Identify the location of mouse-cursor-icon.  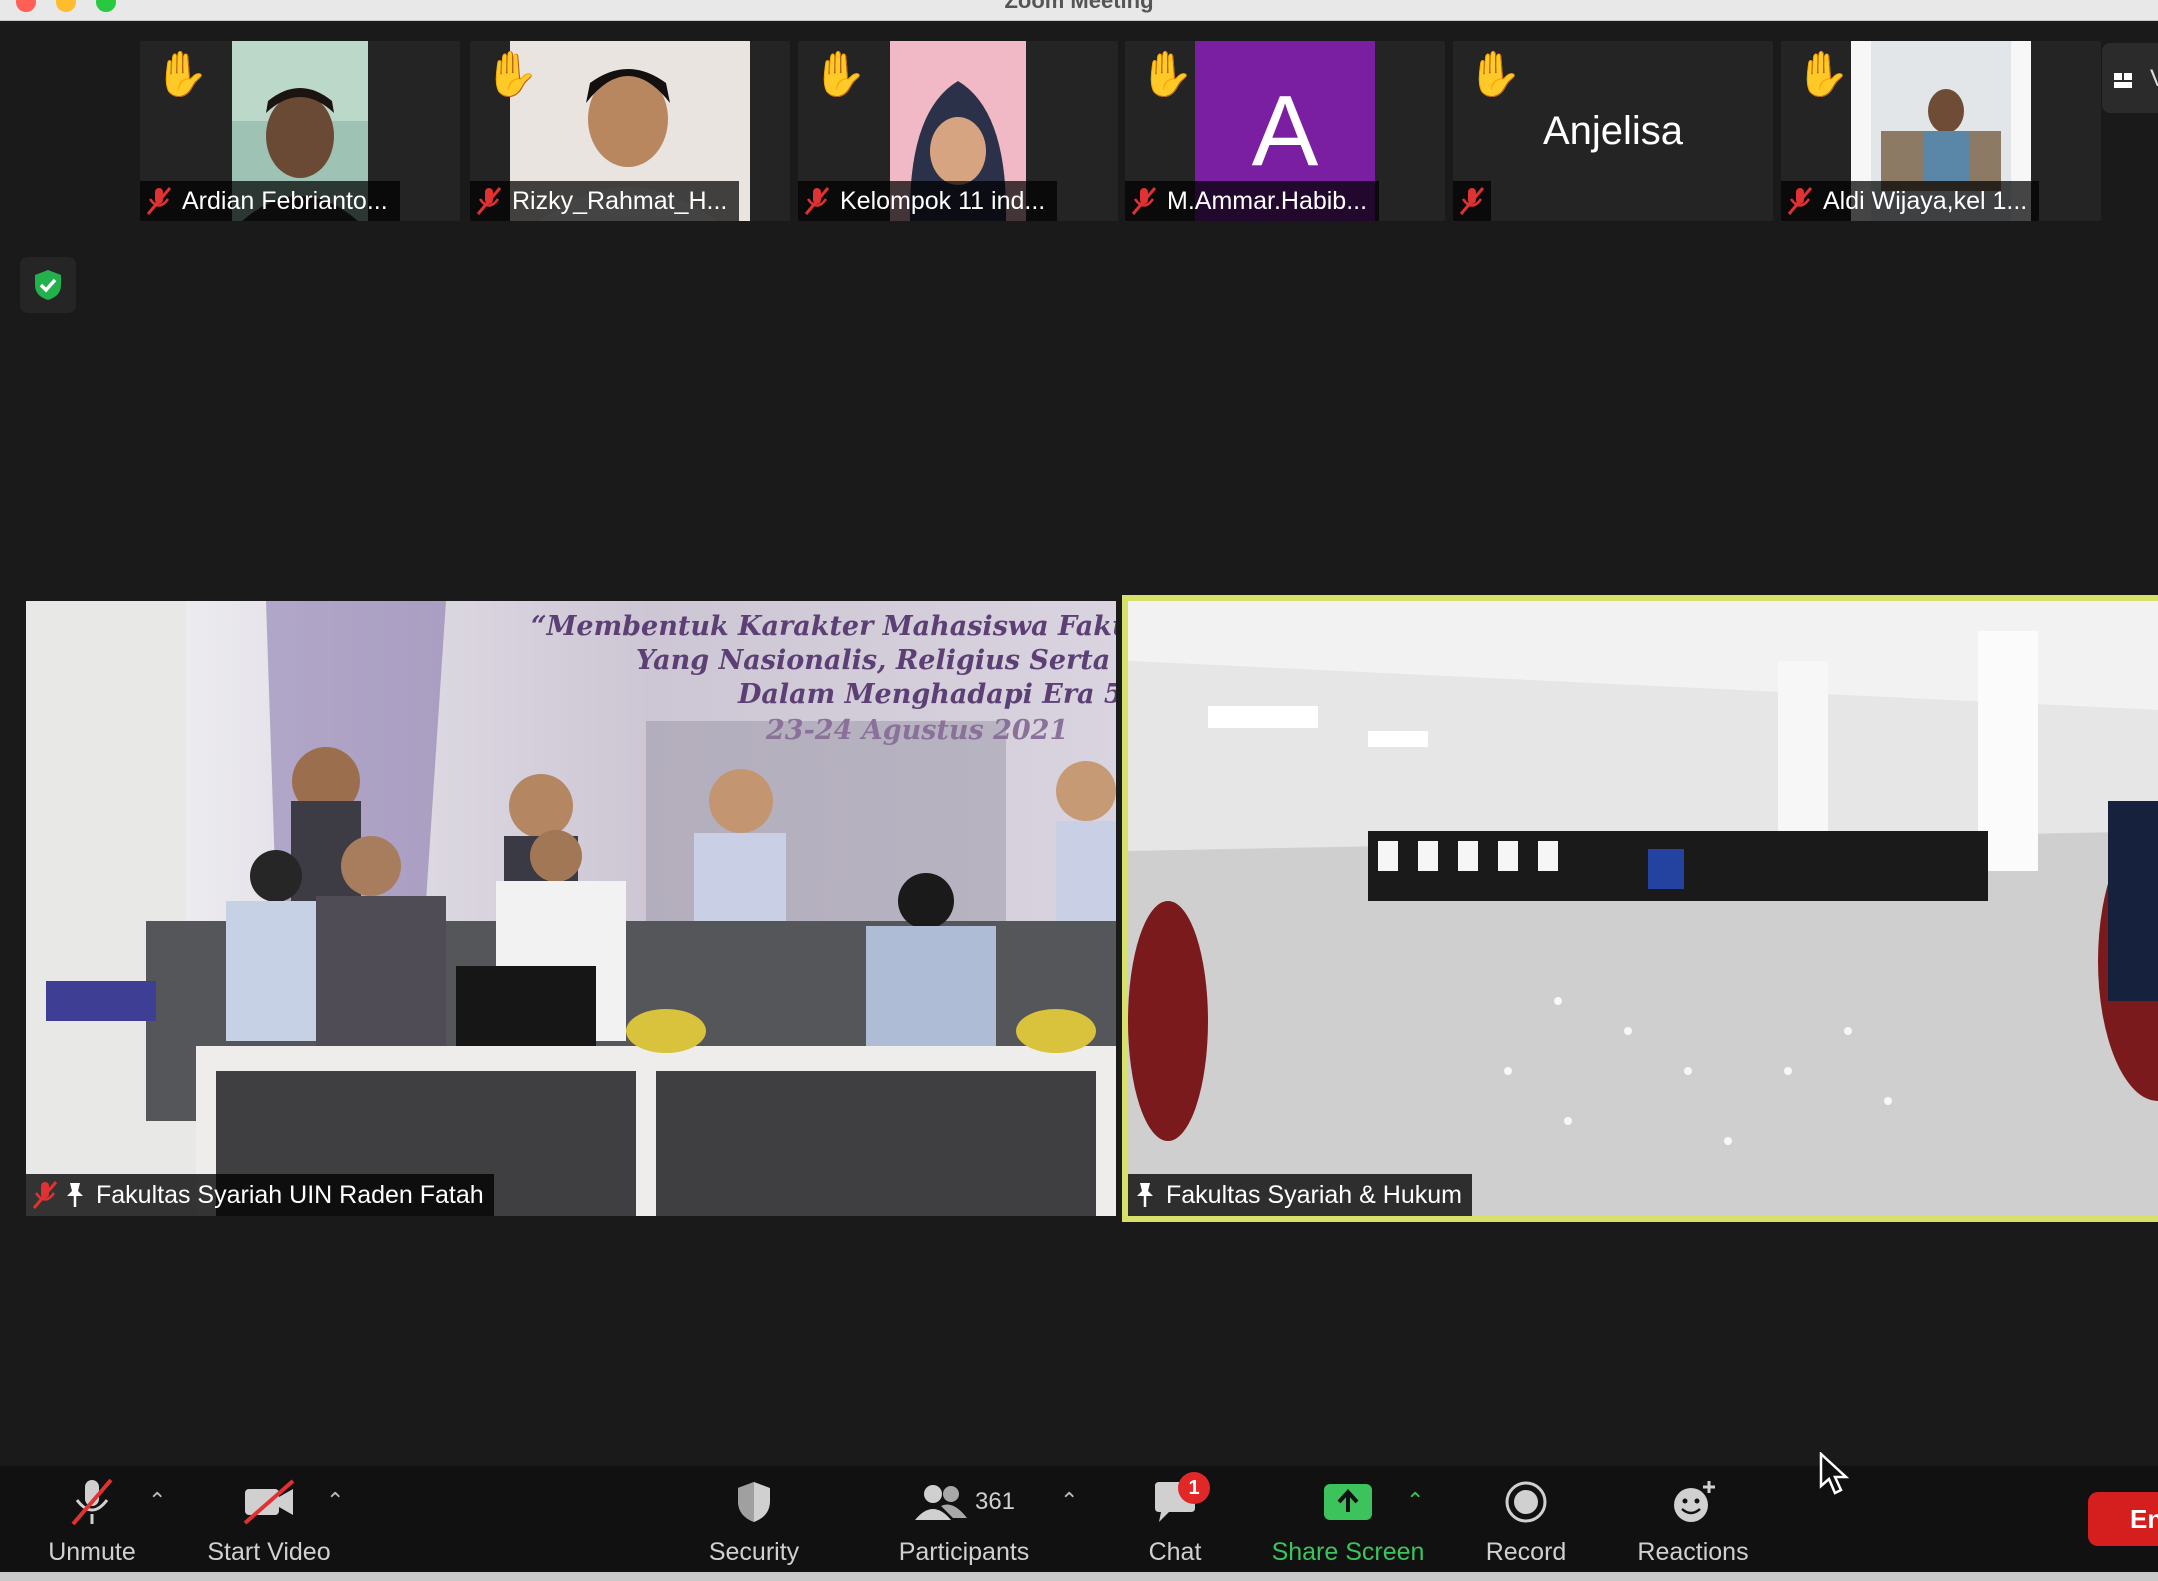
(1834, 1473).